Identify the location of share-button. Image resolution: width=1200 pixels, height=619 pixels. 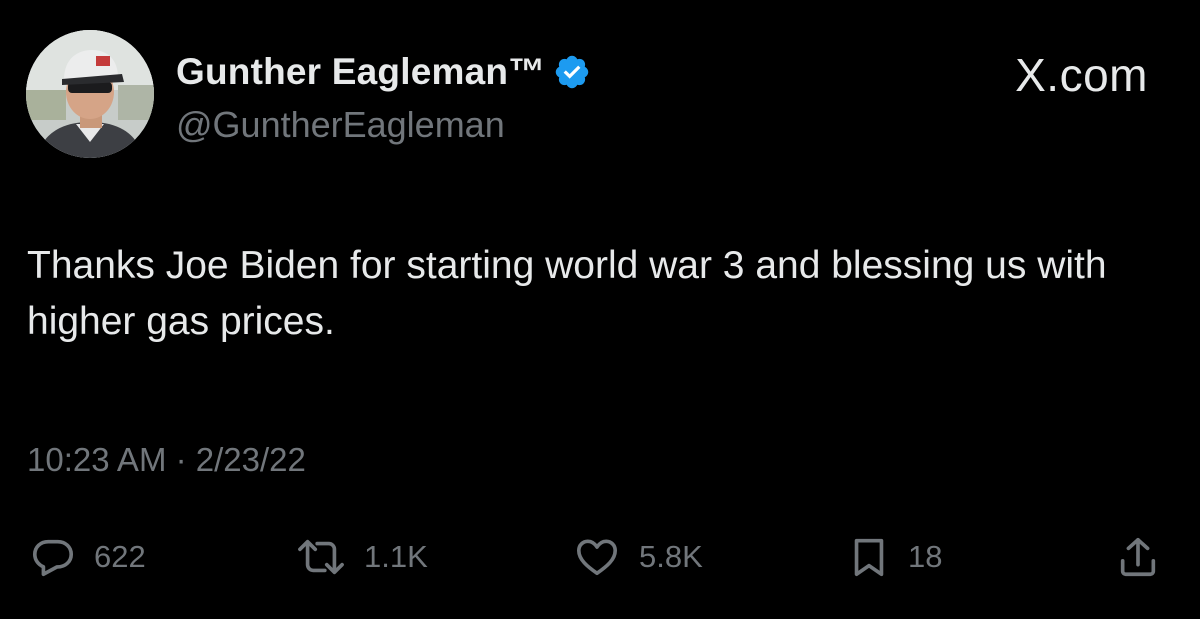
(1138, 557).